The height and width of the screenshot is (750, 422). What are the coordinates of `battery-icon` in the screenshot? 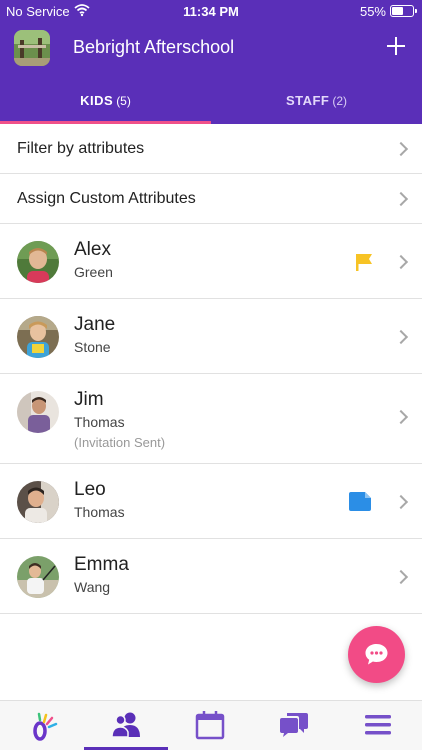 It's located at (403, 11).